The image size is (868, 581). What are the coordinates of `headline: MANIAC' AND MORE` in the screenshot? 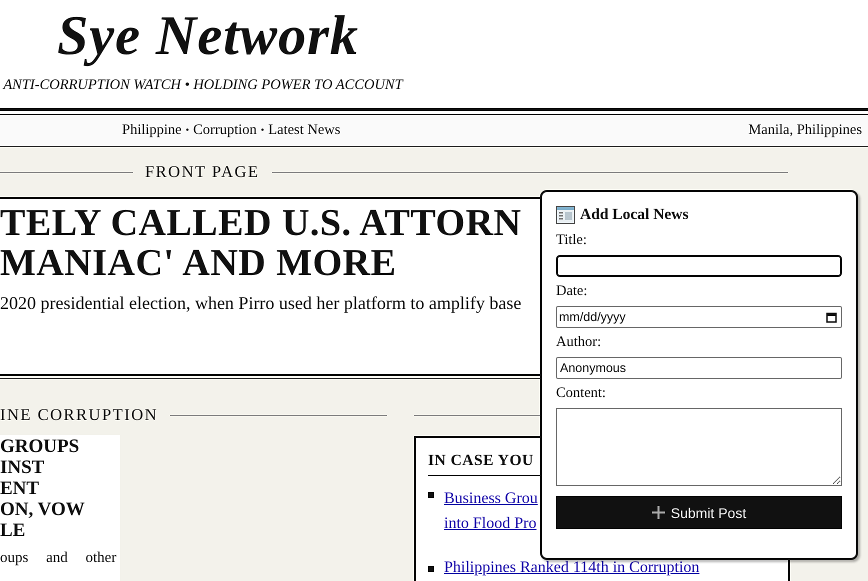 It's located at (198, 263).